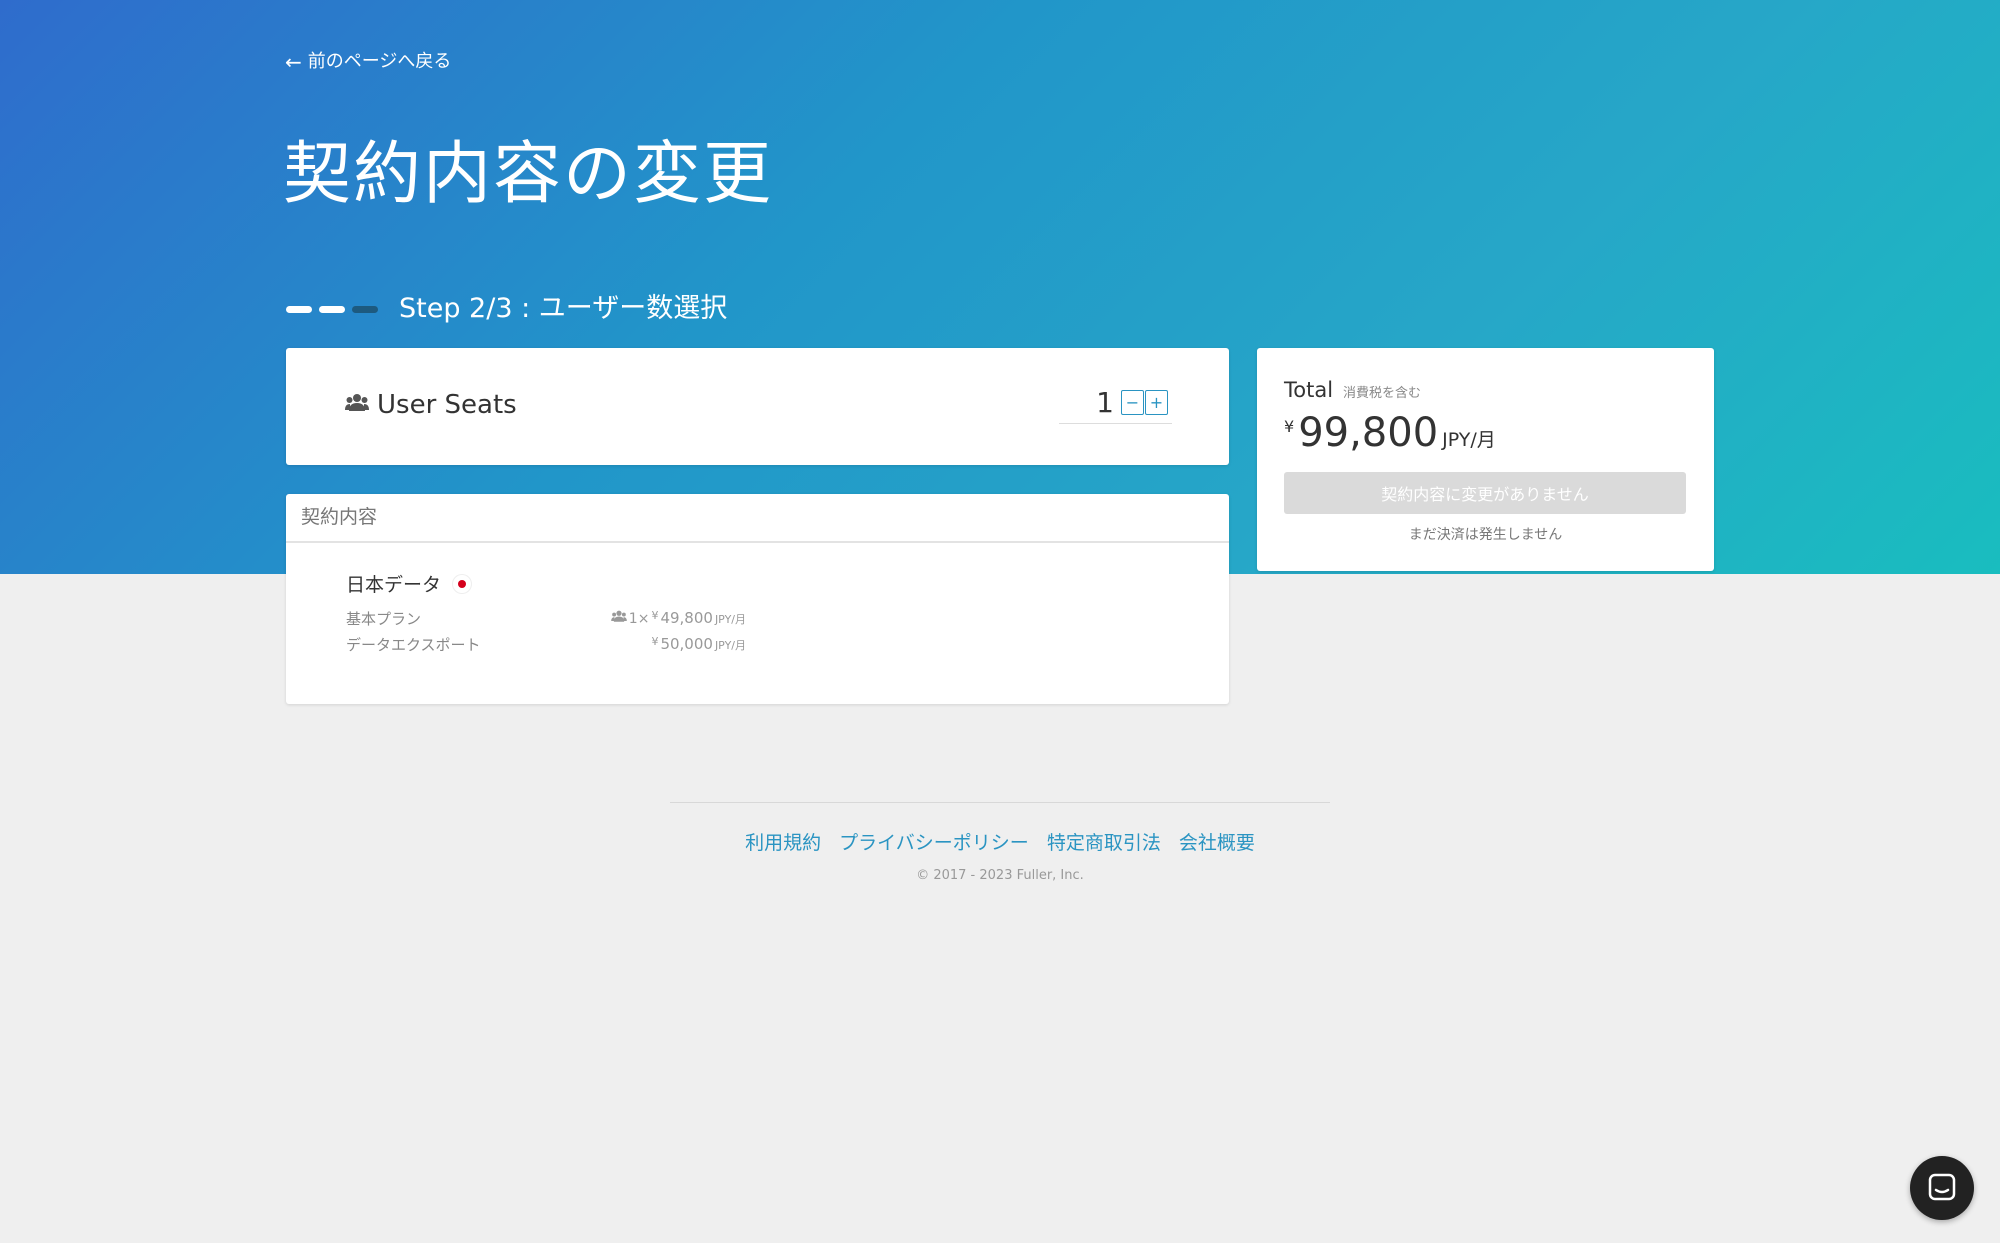 The height and width of the screenshot is (1243, 2000). Describe the element at coordinates (413, 645) in the screenshot. I see `line-item-label: データエクスポート` at that location.